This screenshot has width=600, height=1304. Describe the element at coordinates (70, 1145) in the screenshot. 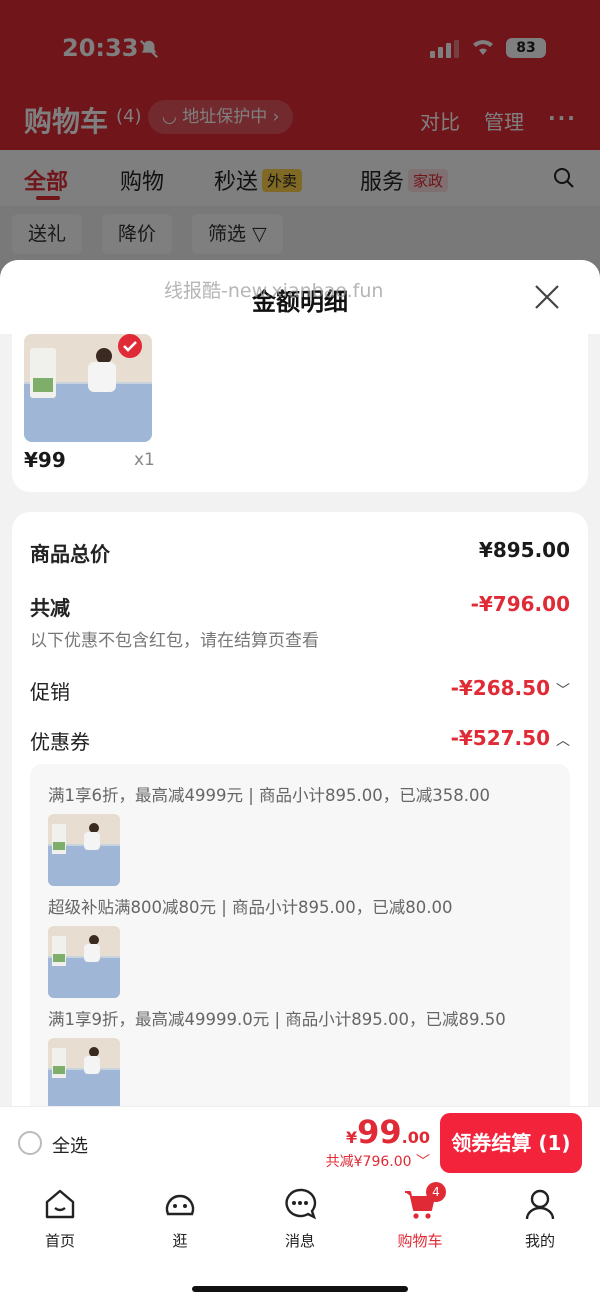

I see `select-all-label: 全选` at that location.